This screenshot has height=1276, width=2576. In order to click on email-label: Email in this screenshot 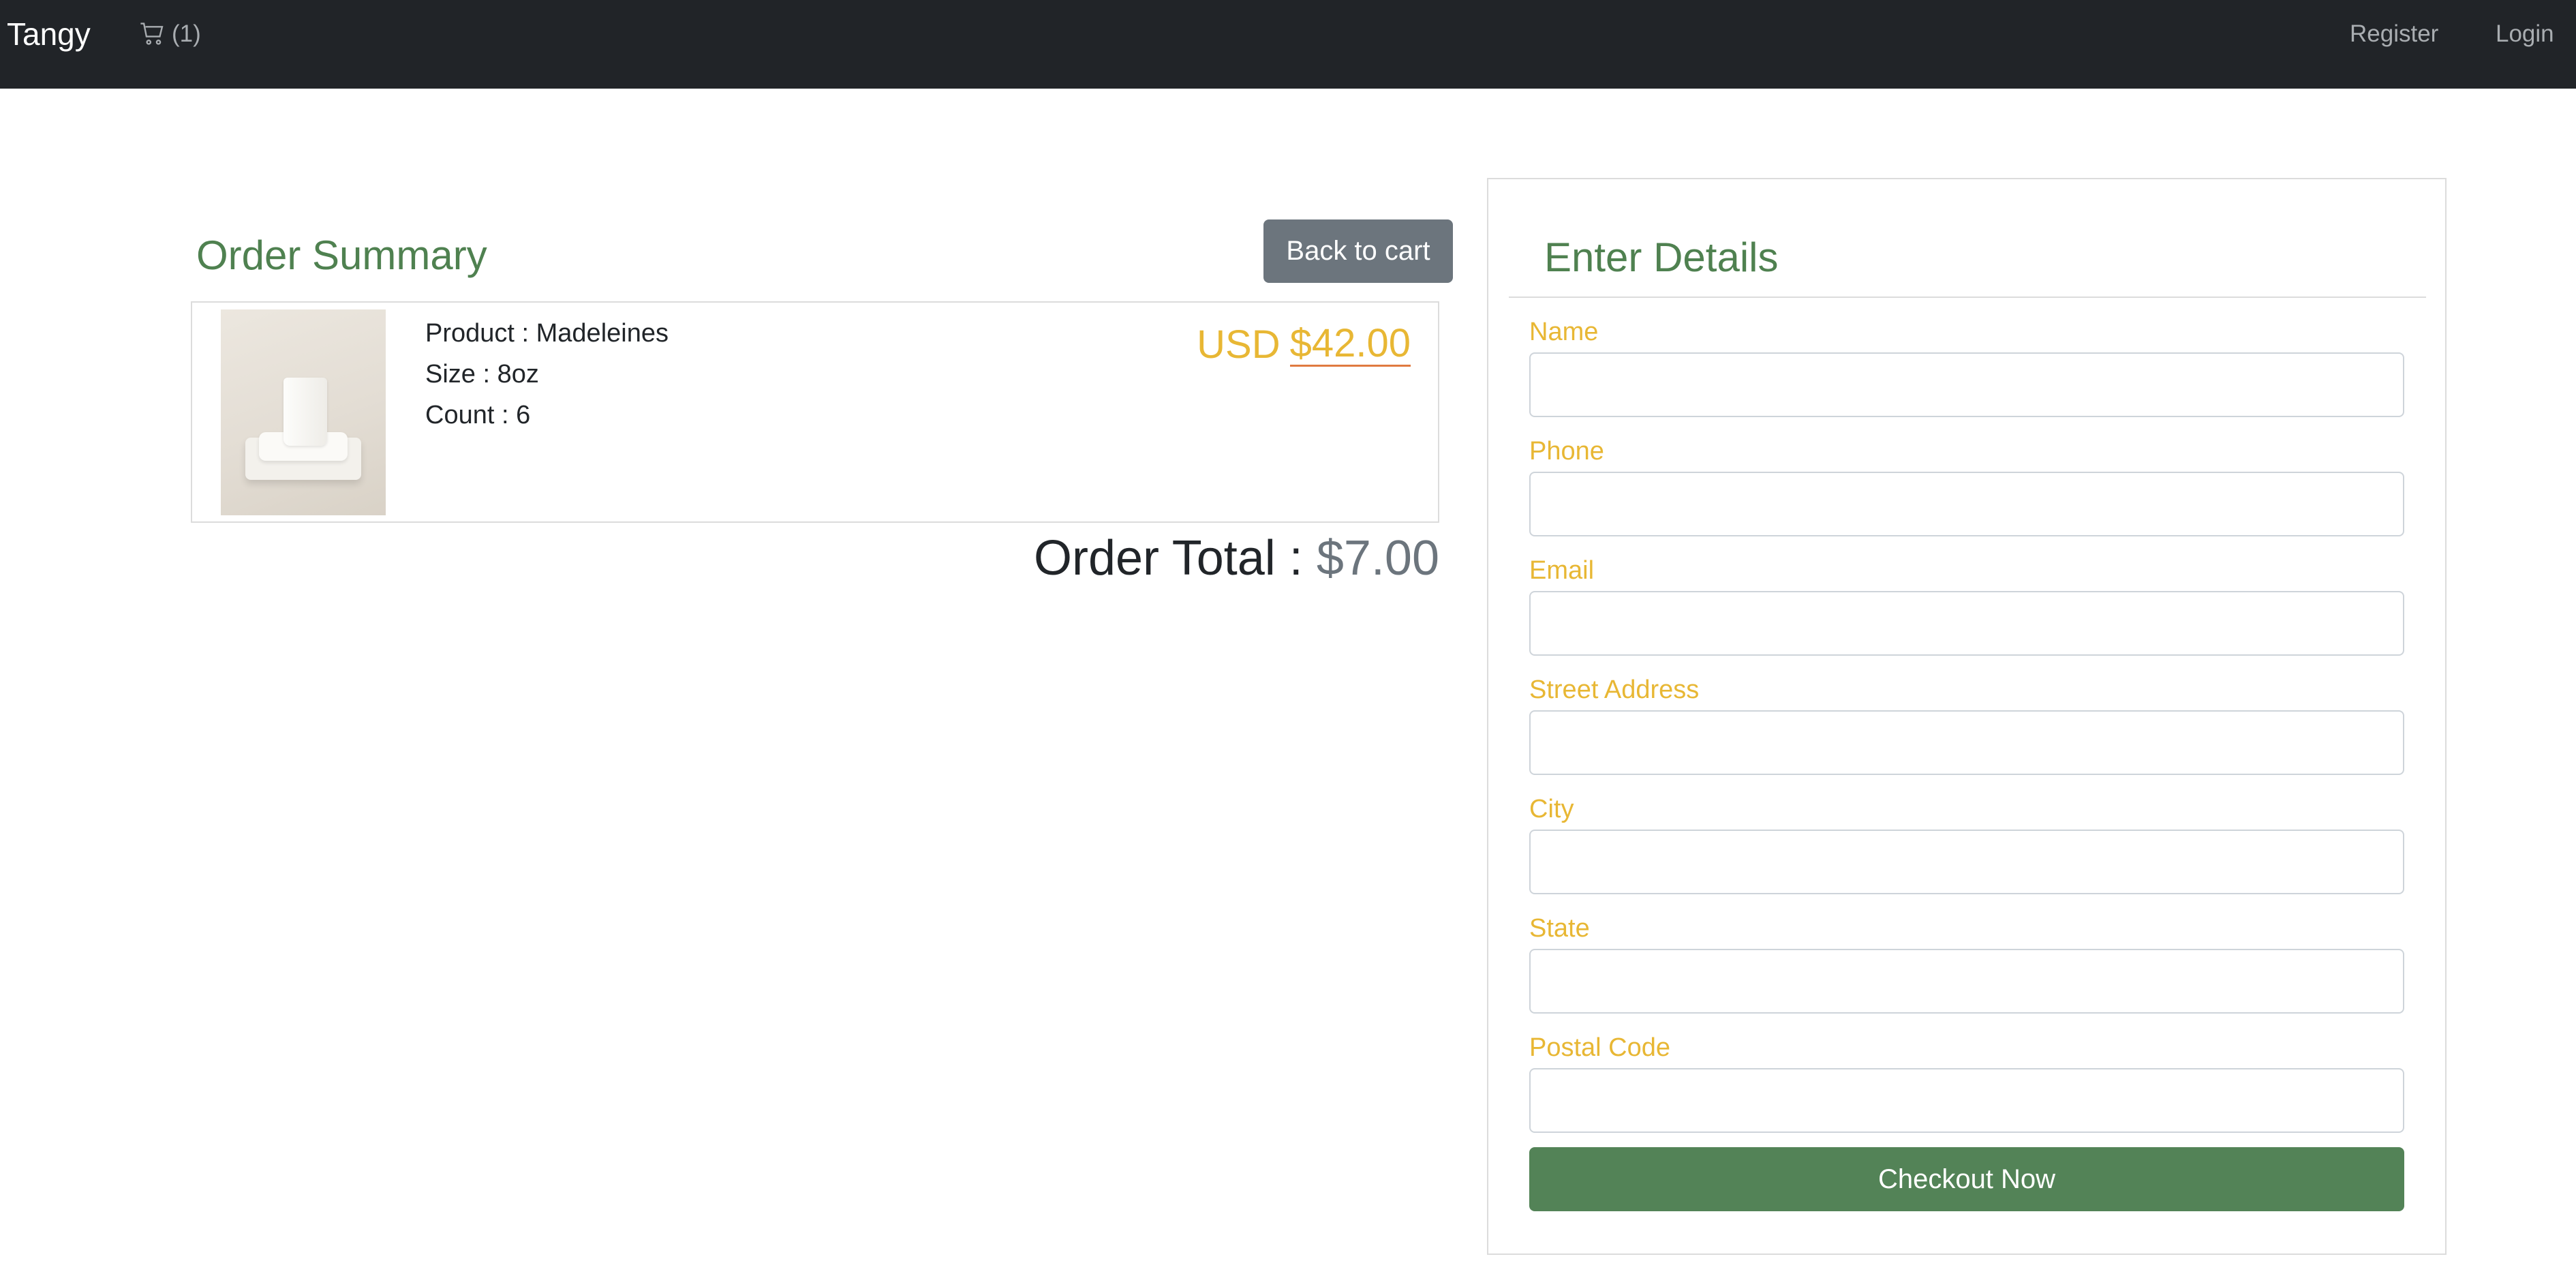, I will do `click(1562, 570)`.